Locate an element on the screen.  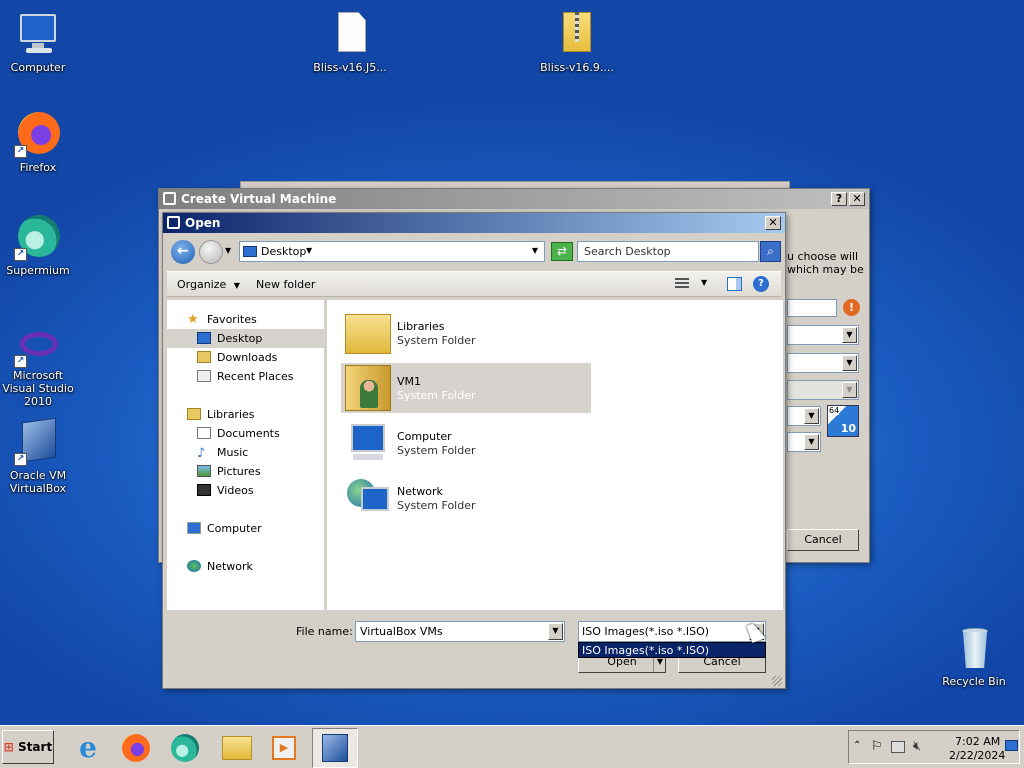
nav-computer: Computer is located at coordinates (246, 528).